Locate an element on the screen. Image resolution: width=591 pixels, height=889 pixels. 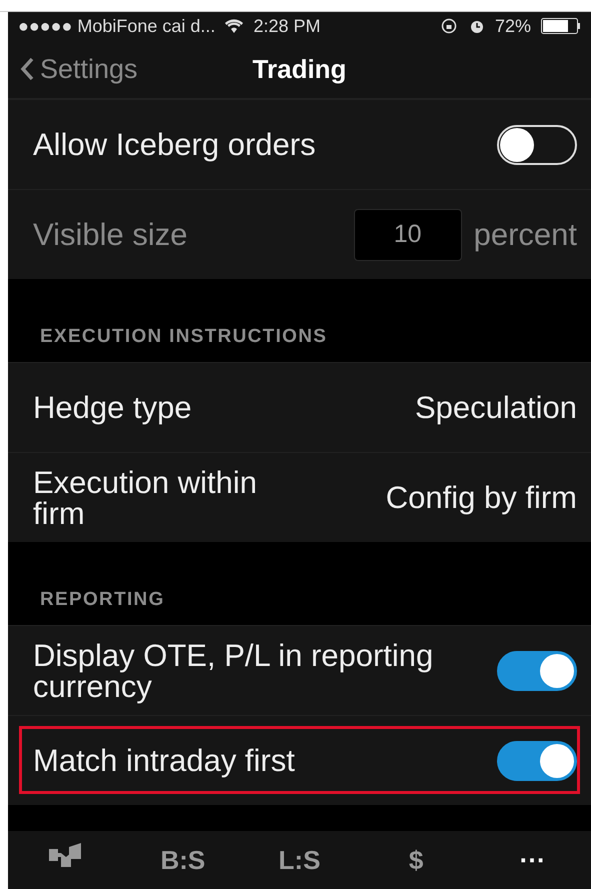
clock-text: 2:28 PM is located at coordinates (286, 26).